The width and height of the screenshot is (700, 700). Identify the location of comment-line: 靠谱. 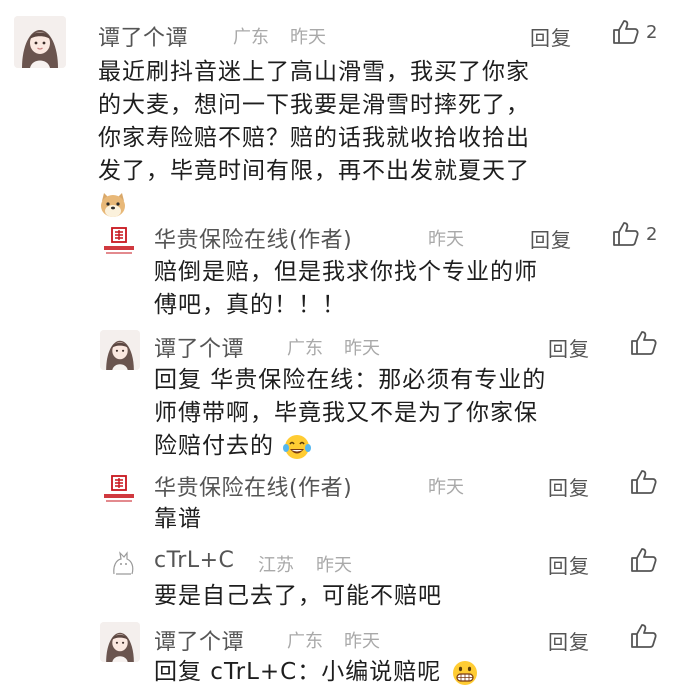
(178, 519).